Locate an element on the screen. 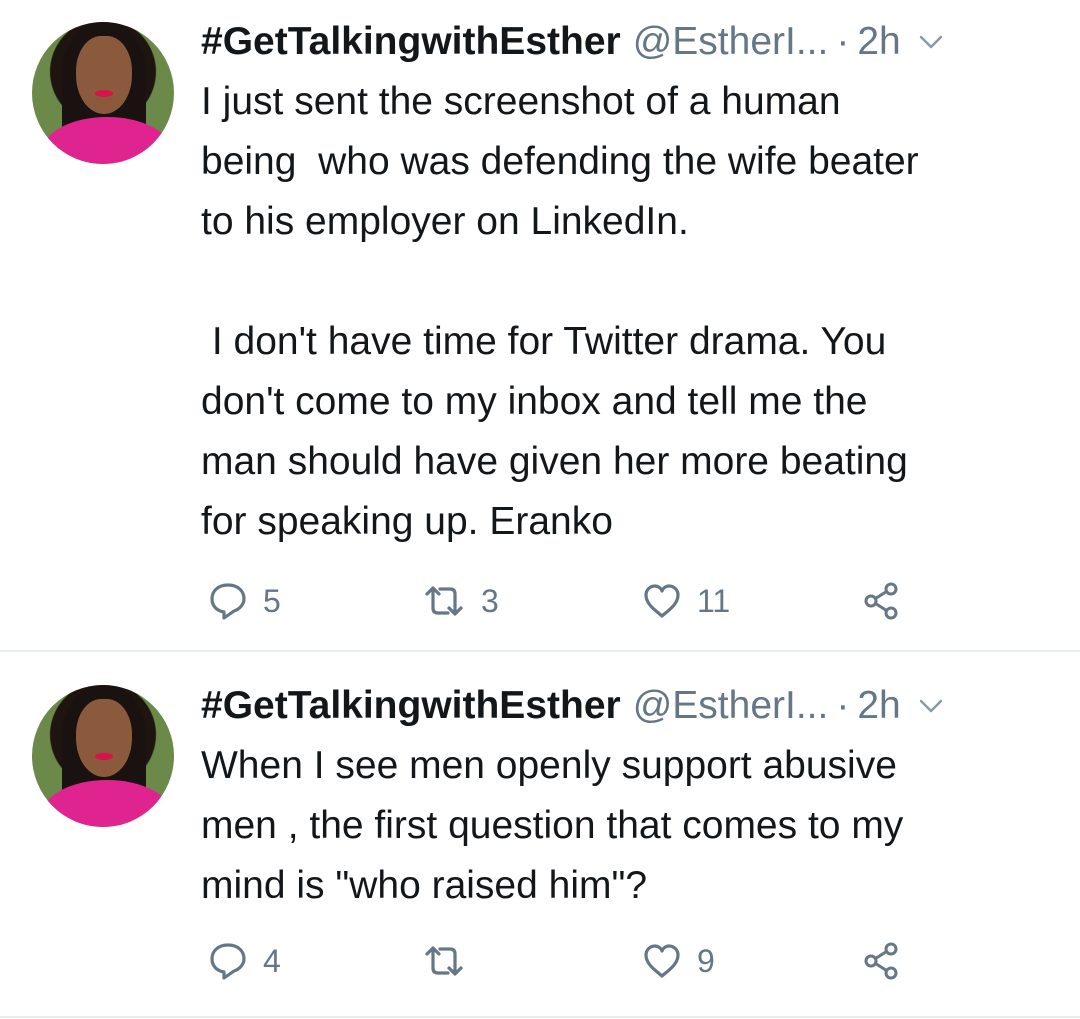  reply-button: 4 is located at coordinates (244, 961).